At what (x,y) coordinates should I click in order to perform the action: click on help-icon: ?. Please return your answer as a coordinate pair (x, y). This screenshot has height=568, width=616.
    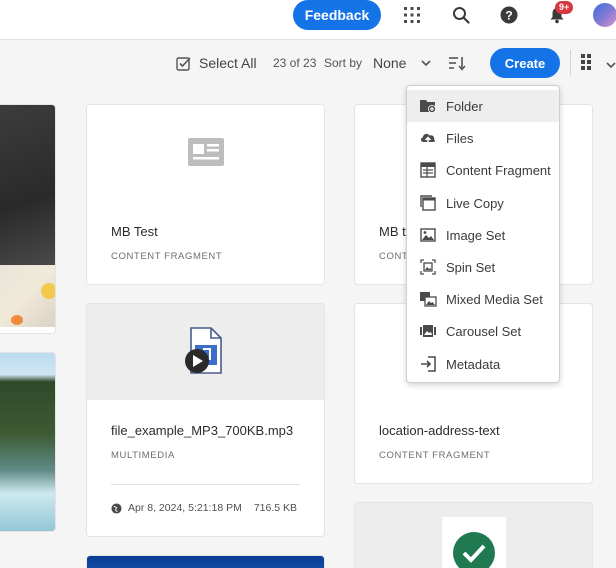
    Looking at the image, I should click on (509, 15).